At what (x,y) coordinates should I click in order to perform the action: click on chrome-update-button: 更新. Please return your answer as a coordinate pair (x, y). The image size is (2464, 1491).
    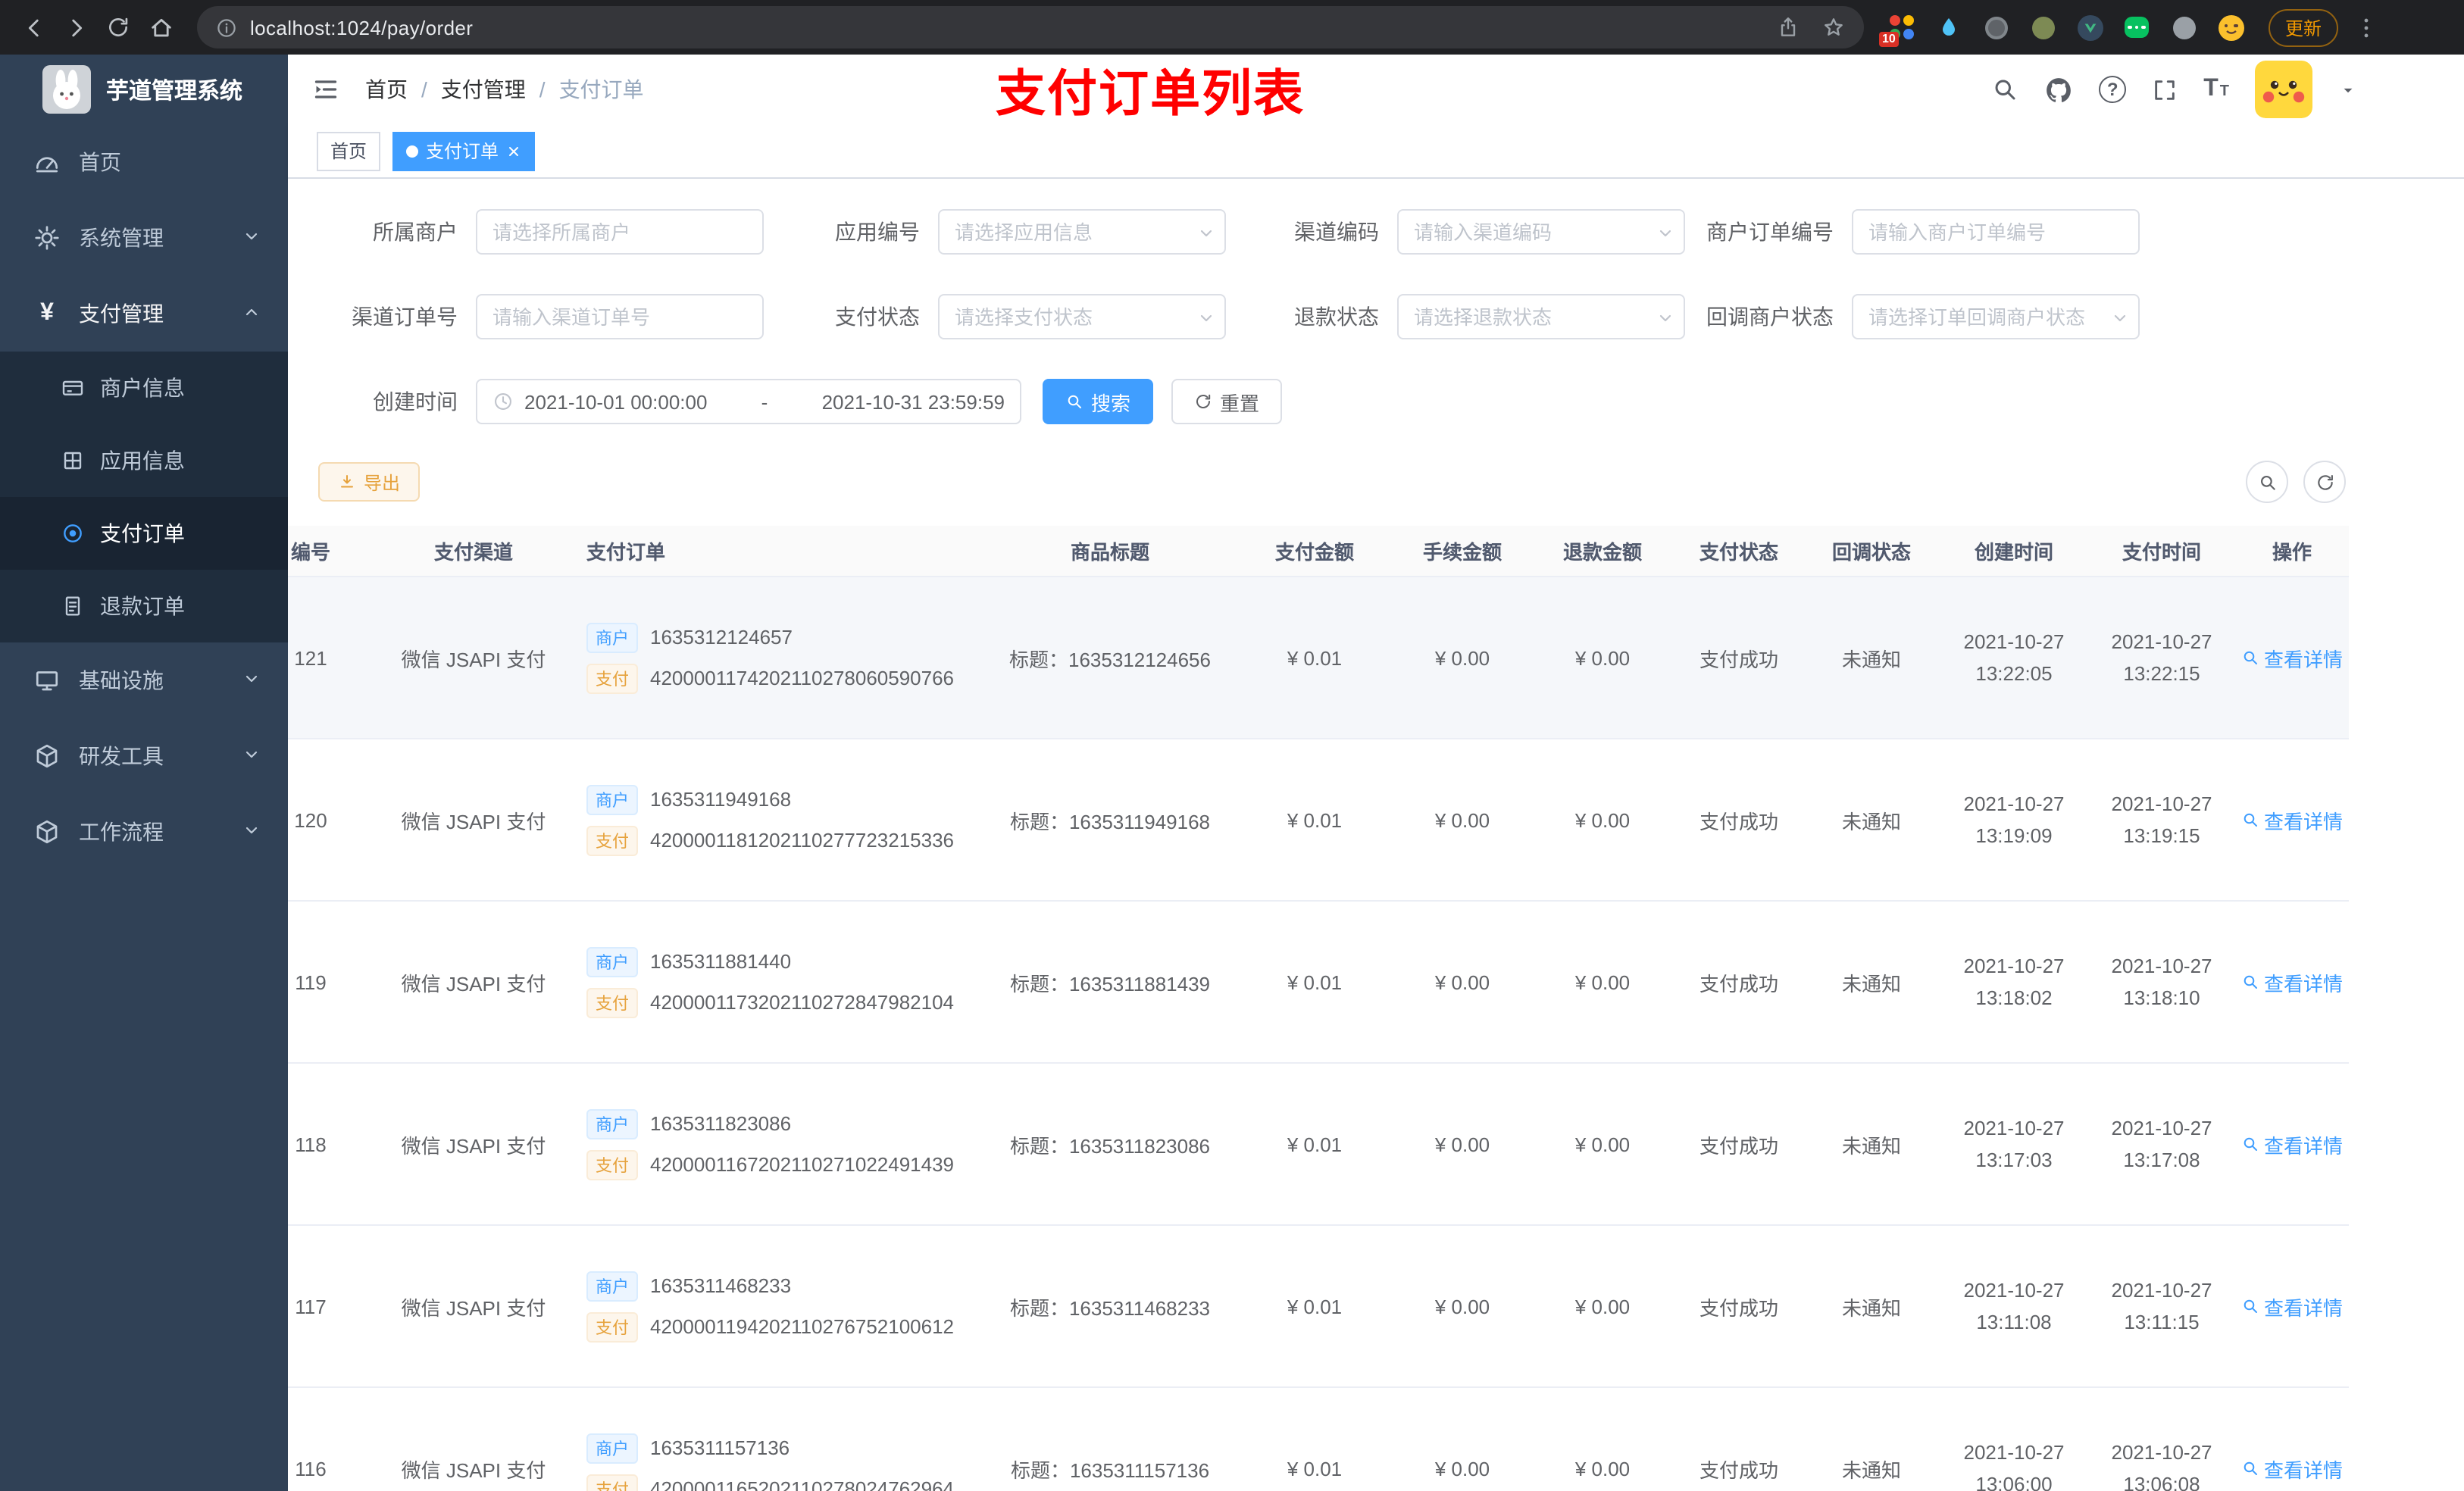
    Looking at the image, I should click on (2304, 27).